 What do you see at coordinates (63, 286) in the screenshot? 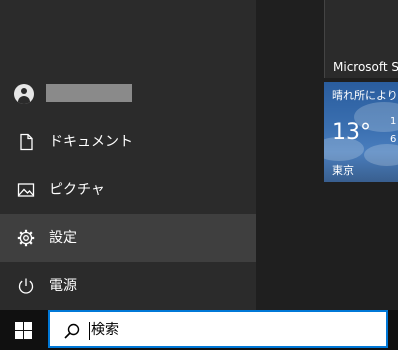
I see `menu-item-label: 電源` at bounding box center [63, 286].